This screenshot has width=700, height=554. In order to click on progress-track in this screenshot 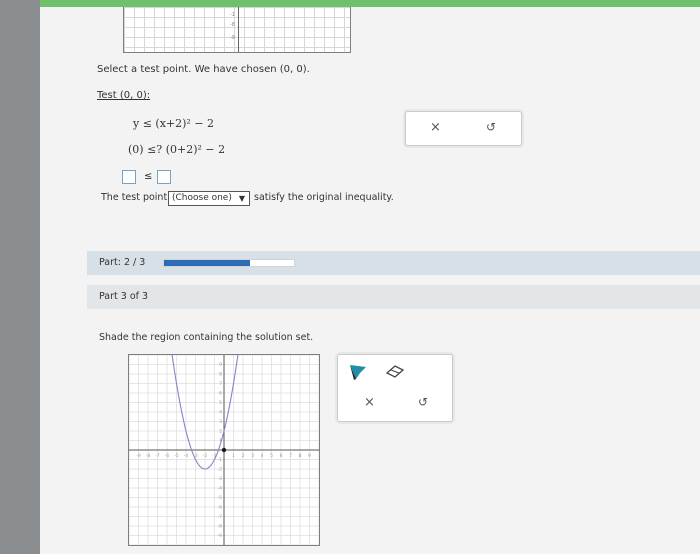, I will do `click(229, 263)`.